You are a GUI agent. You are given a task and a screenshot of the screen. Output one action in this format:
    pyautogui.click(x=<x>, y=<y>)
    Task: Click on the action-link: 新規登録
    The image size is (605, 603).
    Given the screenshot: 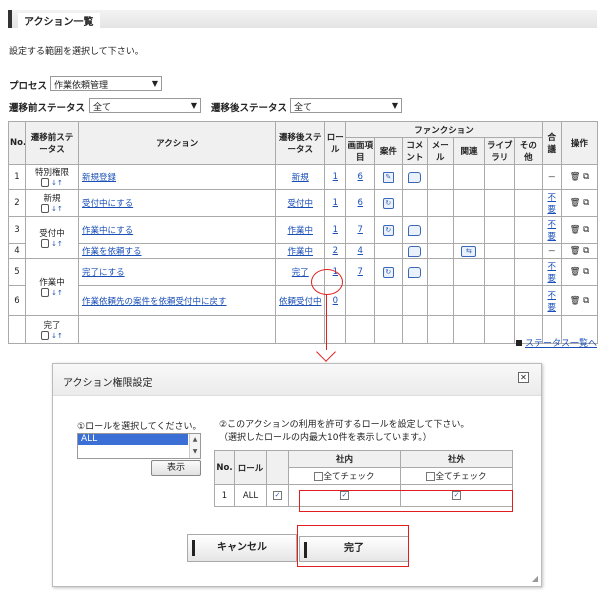 What is the action you would take?
    pyautogui.click(x=99, y=178)
    